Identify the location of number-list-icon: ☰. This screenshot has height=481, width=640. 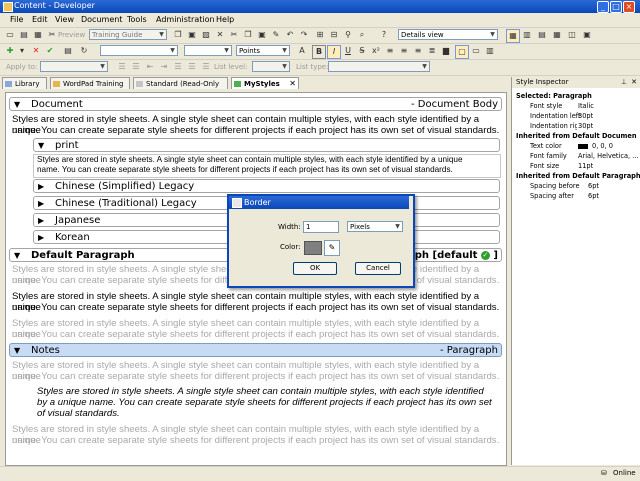
(136, 67).